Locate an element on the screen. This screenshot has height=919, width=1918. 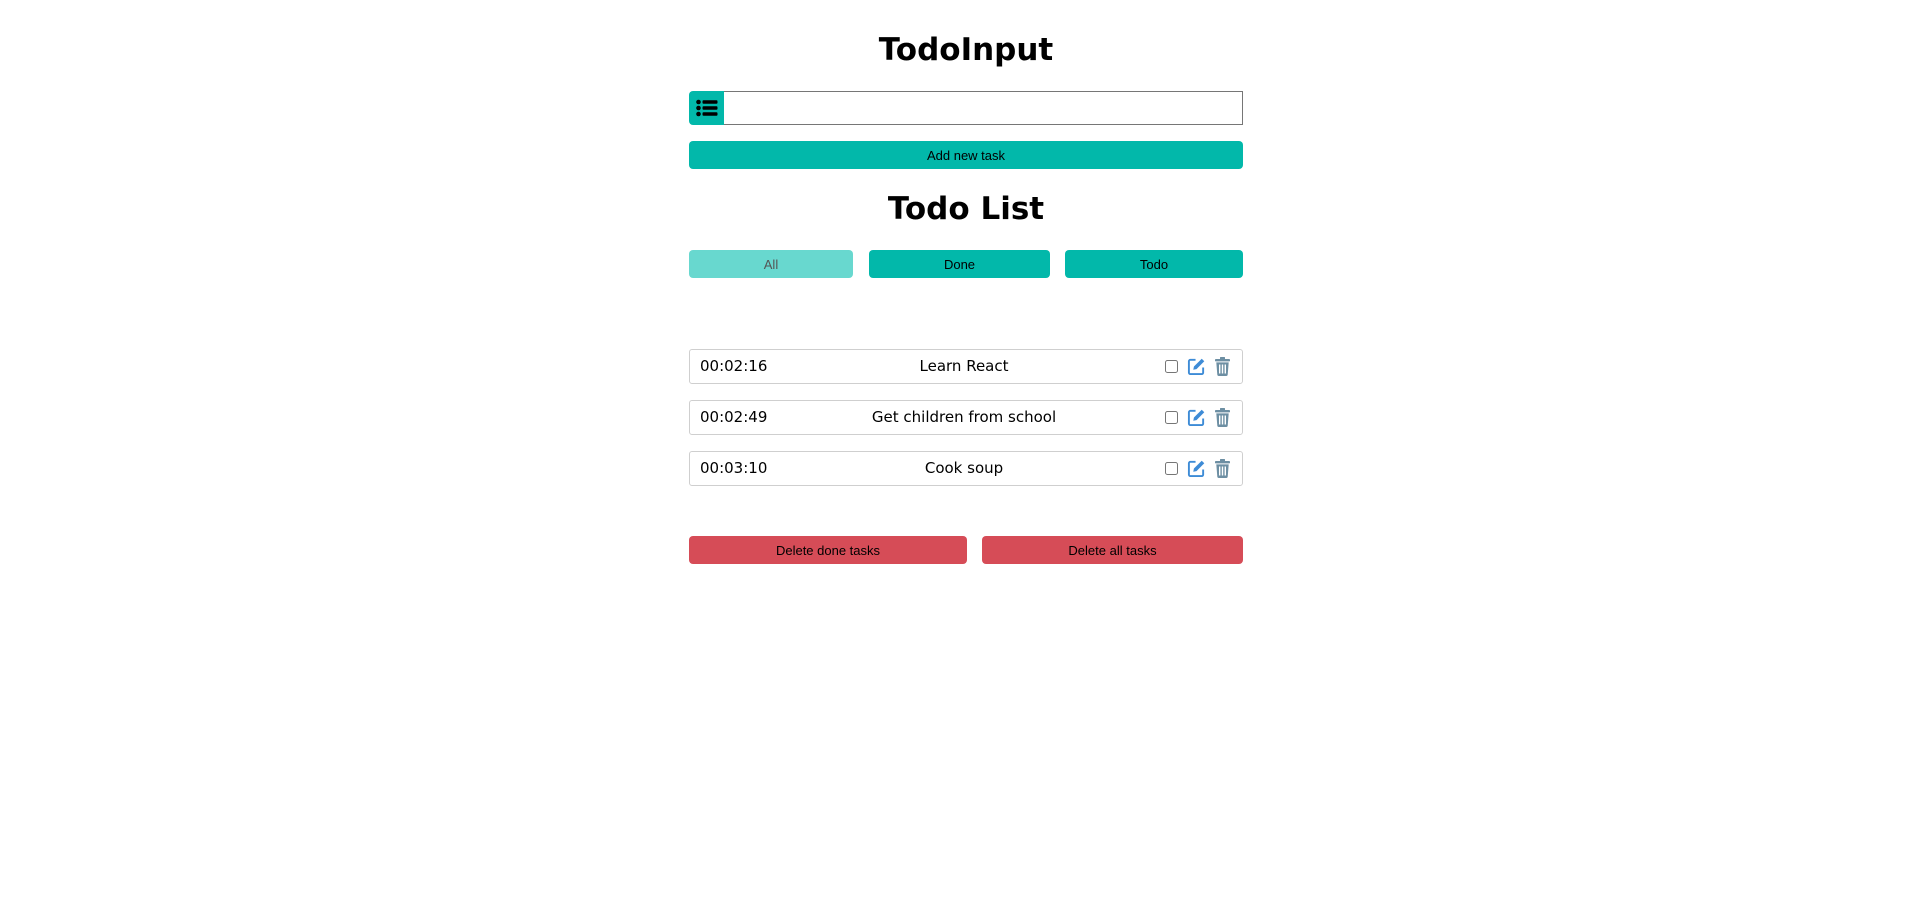
task-name: Cook soup is located at coordinates (964, 468).